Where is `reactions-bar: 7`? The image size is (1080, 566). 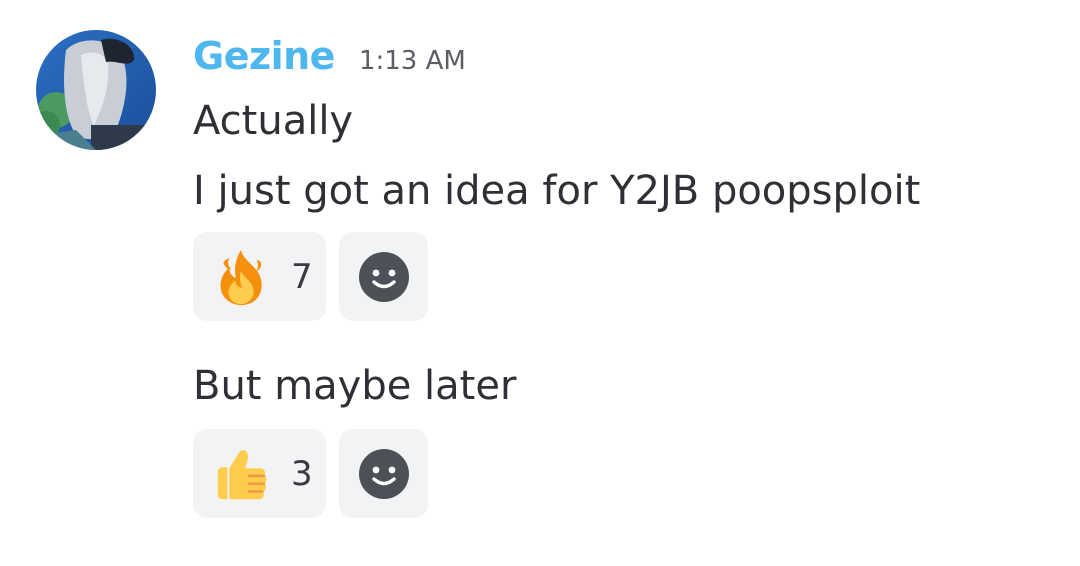 reactions-bar: 7 is located at coordinates (626, 276).